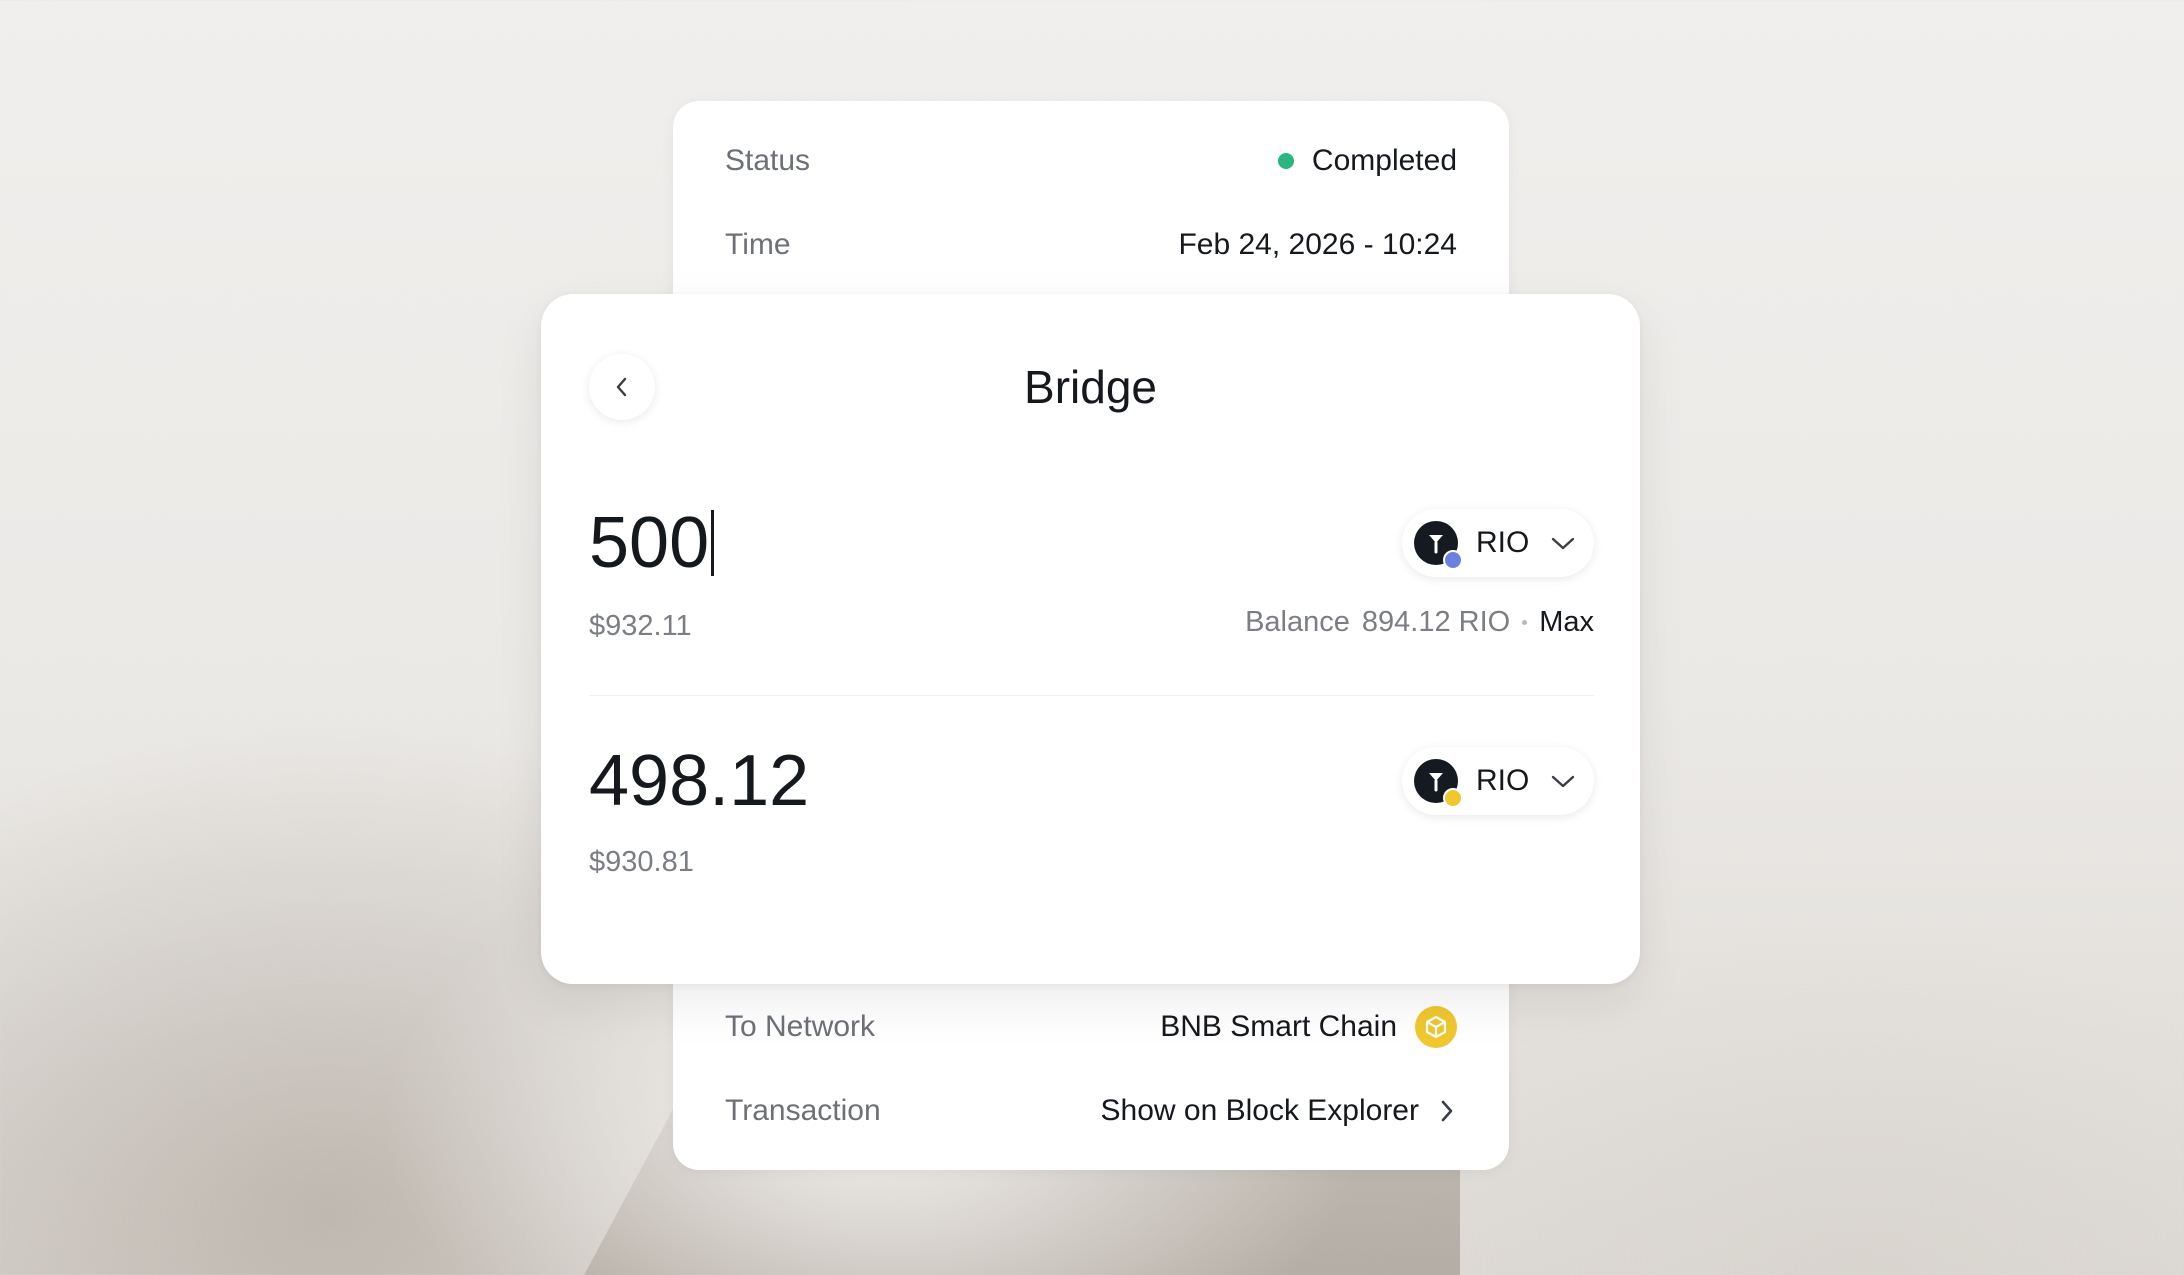 The image size is (2184, 1275). I want to click on status-text: Completed, so click(1384, 160).